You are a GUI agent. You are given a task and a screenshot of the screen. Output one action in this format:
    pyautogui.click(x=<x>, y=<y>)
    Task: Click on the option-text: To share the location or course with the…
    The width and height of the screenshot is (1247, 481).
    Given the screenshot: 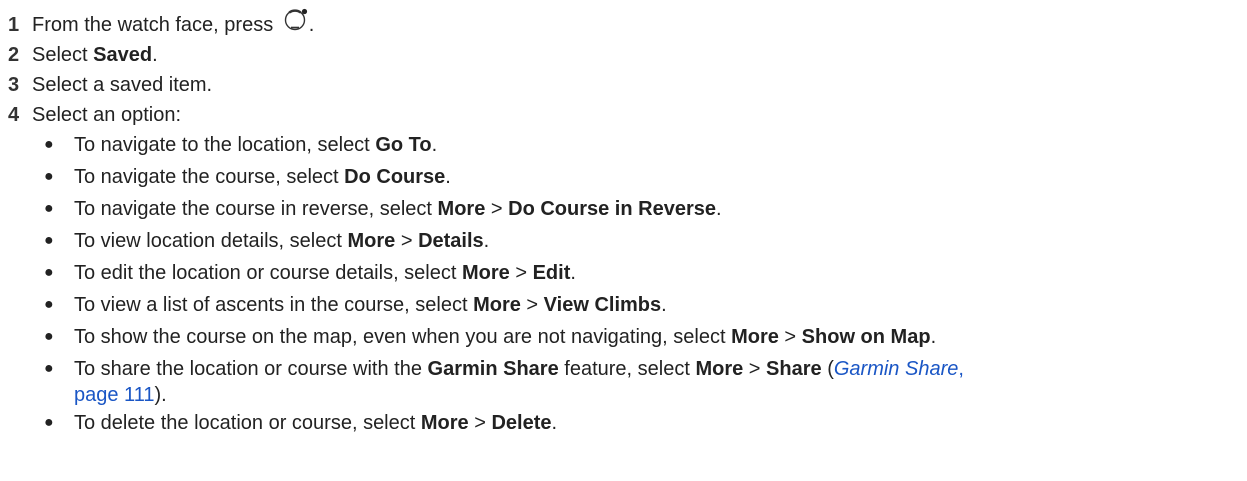 What is the action you would take?
    pyautogui.click(x=519, y=382)
    